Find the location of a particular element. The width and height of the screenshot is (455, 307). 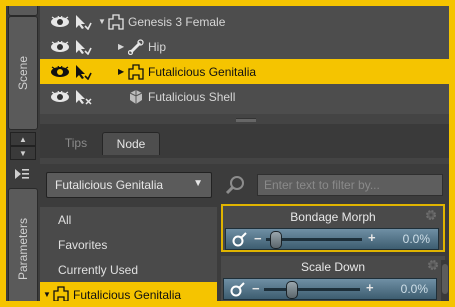

group-item-all: All is located at coordinates (128, 220).